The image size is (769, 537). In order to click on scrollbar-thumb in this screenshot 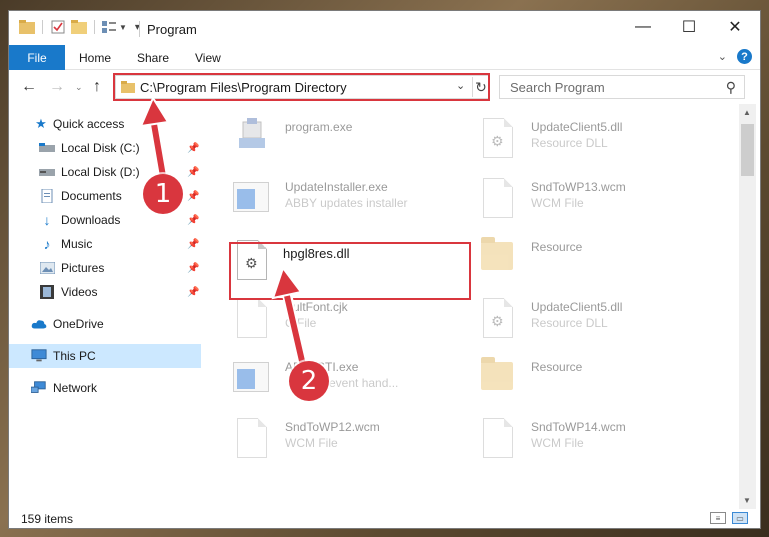, I will do `click(747, 150)`.